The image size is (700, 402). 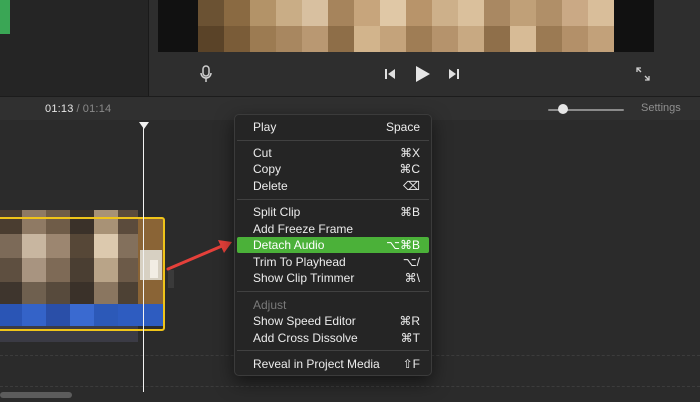 I want to click on menu-item-show-speed-editor: Show Speed Editor ⌘R, so click(x=333, y=321).